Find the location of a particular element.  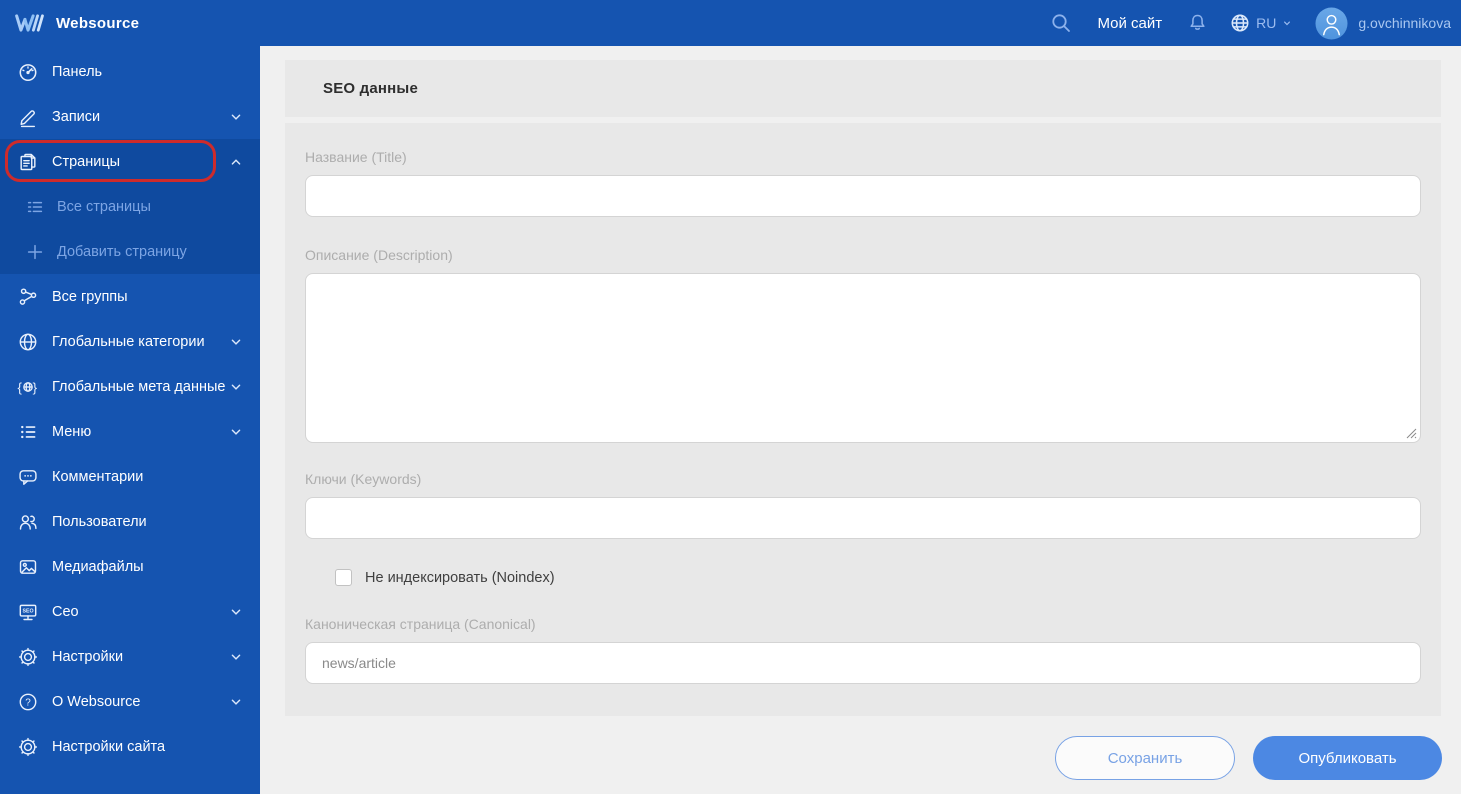

sidebar-item-all-groups: Все группы is located at coordinates (130, 296).